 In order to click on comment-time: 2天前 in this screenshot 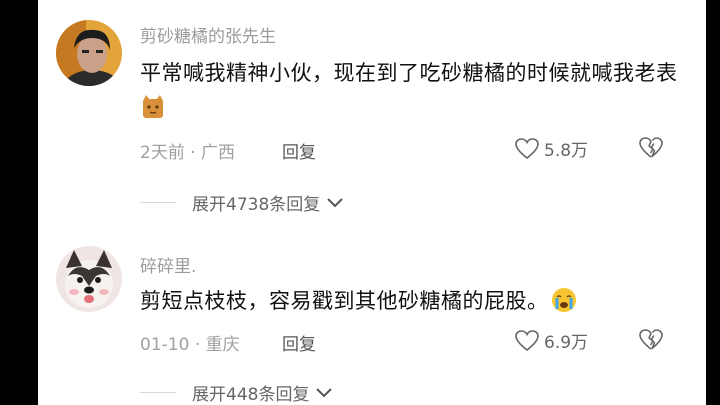, I will do `click(162, 153)`.